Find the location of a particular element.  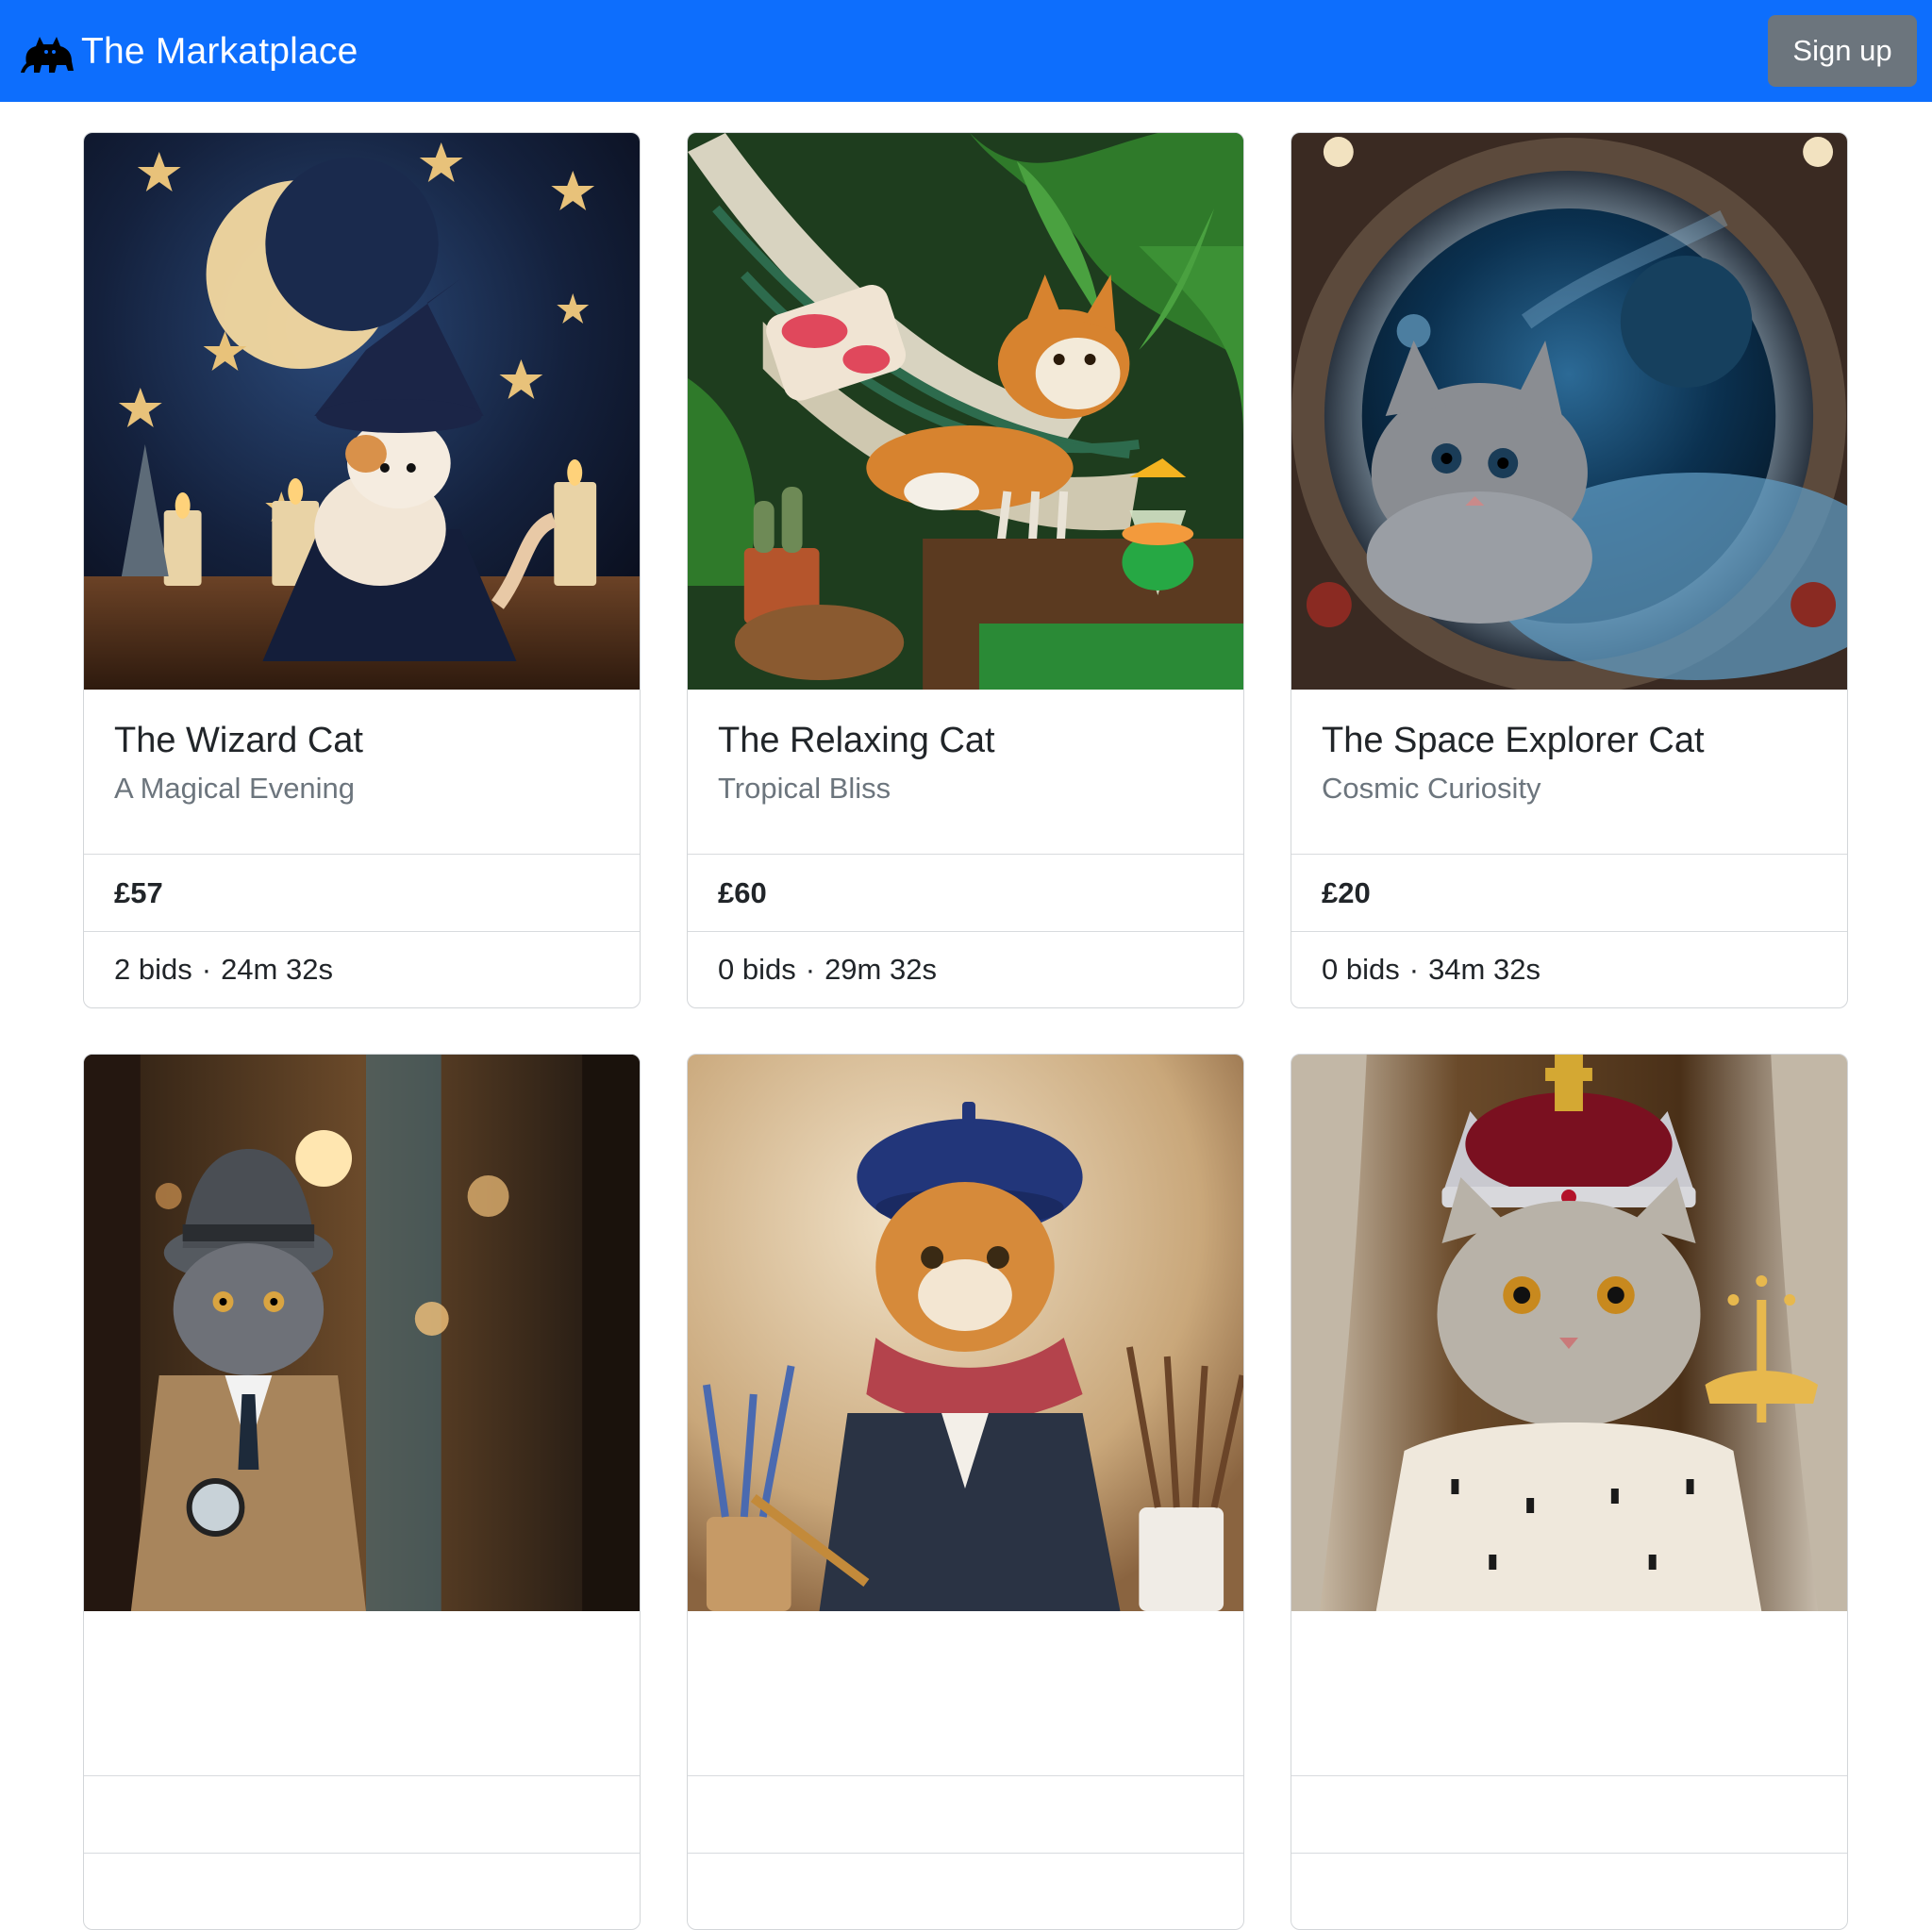

time-remaining: 29m 32s is located at coordinates (881, 969).